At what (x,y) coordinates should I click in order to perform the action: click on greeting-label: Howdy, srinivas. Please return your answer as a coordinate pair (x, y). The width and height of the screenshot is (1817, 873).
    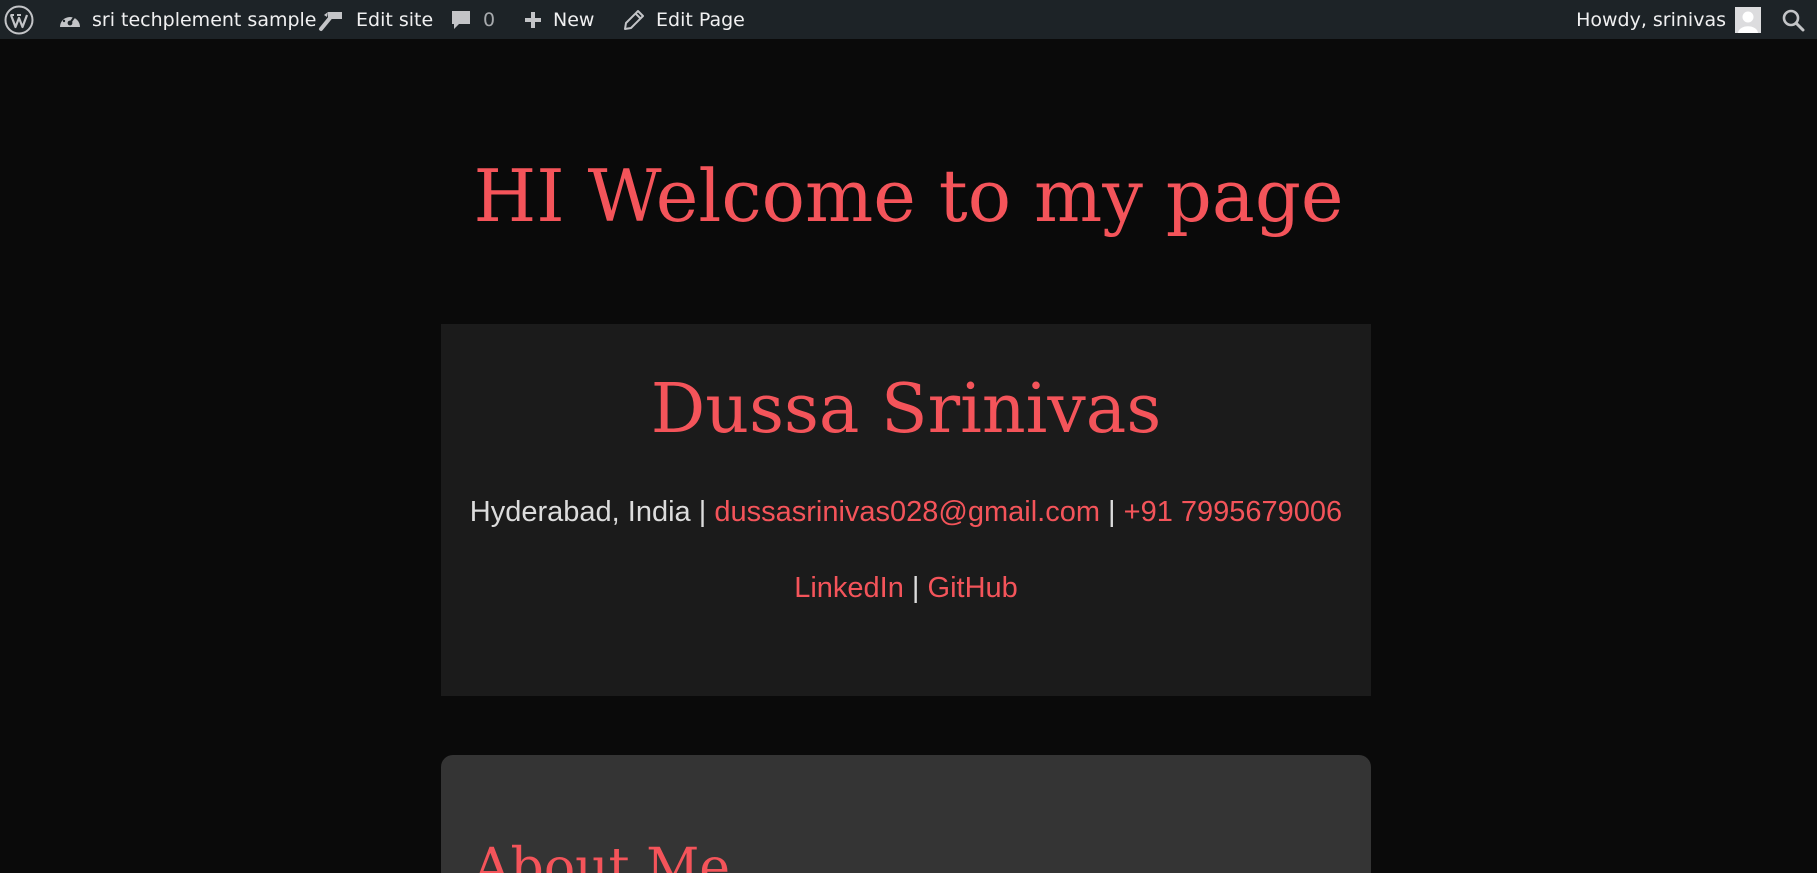
    Looking at the image, I should click on (1651, 19).